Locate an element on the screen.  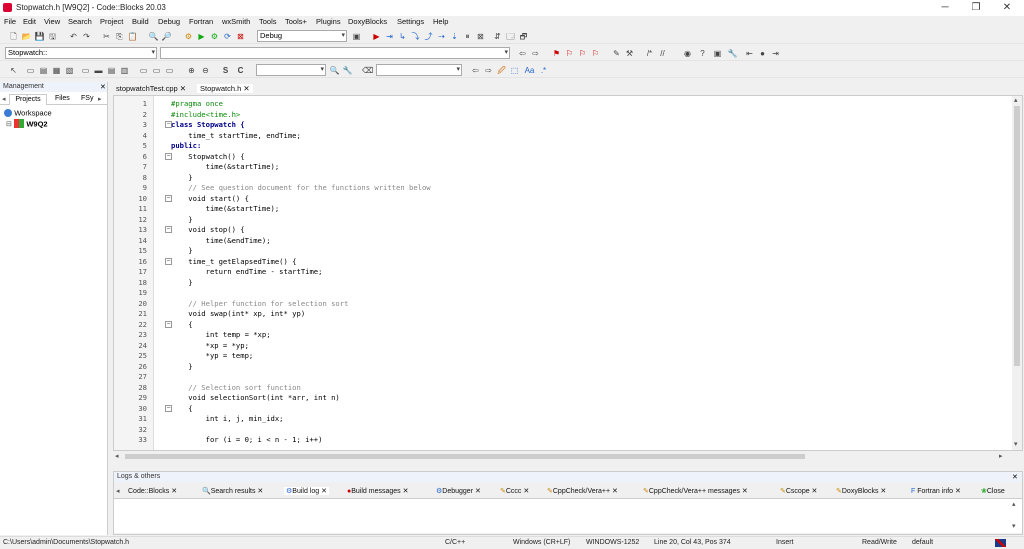
log-output is located at coordinates (568, 515).